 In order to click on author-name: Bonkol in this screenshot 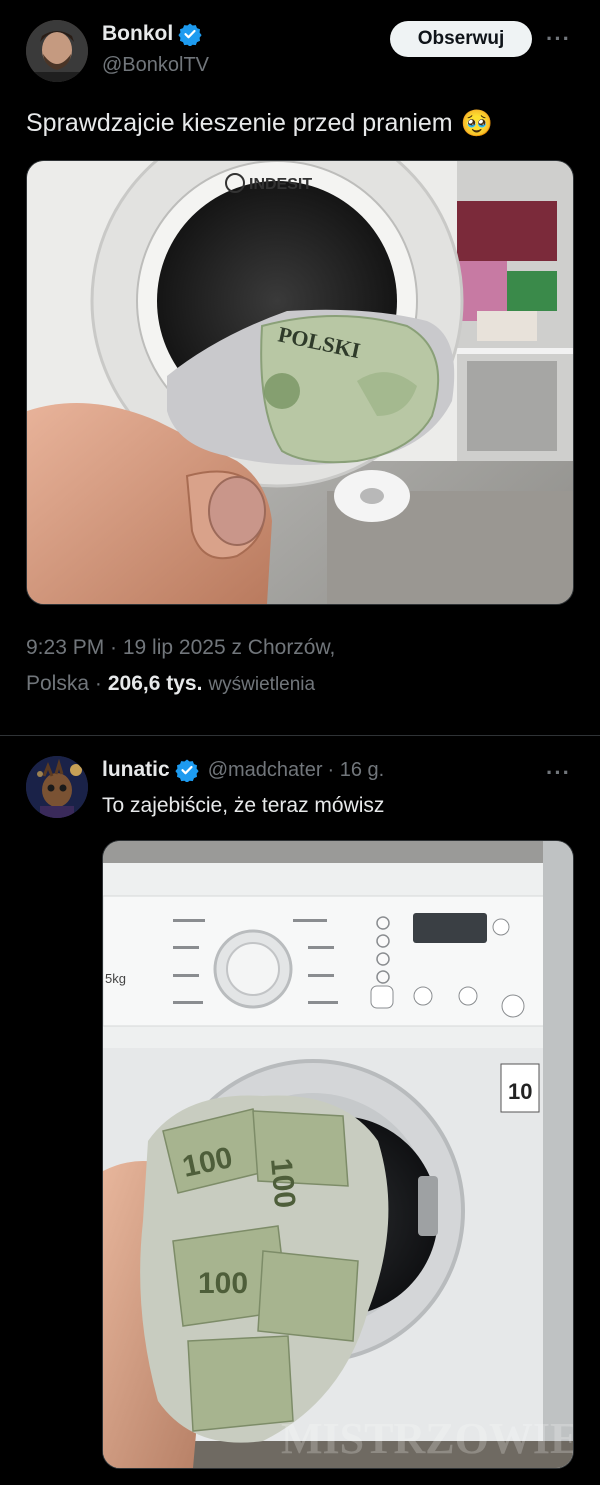, I will do `click(137, 34)`.